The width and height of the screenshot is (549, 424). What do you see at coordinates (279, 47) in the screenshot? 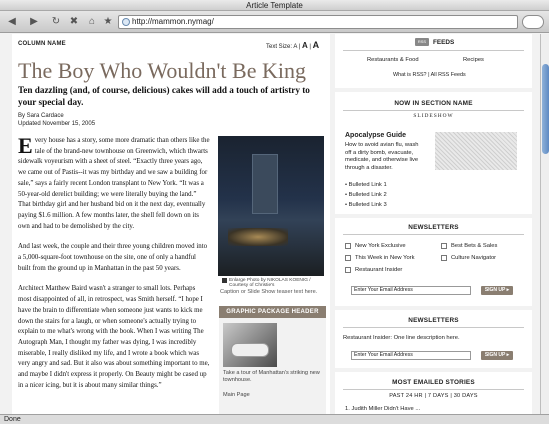
I see `text-size-label: Text Size:` at bounding box center [279, 47].